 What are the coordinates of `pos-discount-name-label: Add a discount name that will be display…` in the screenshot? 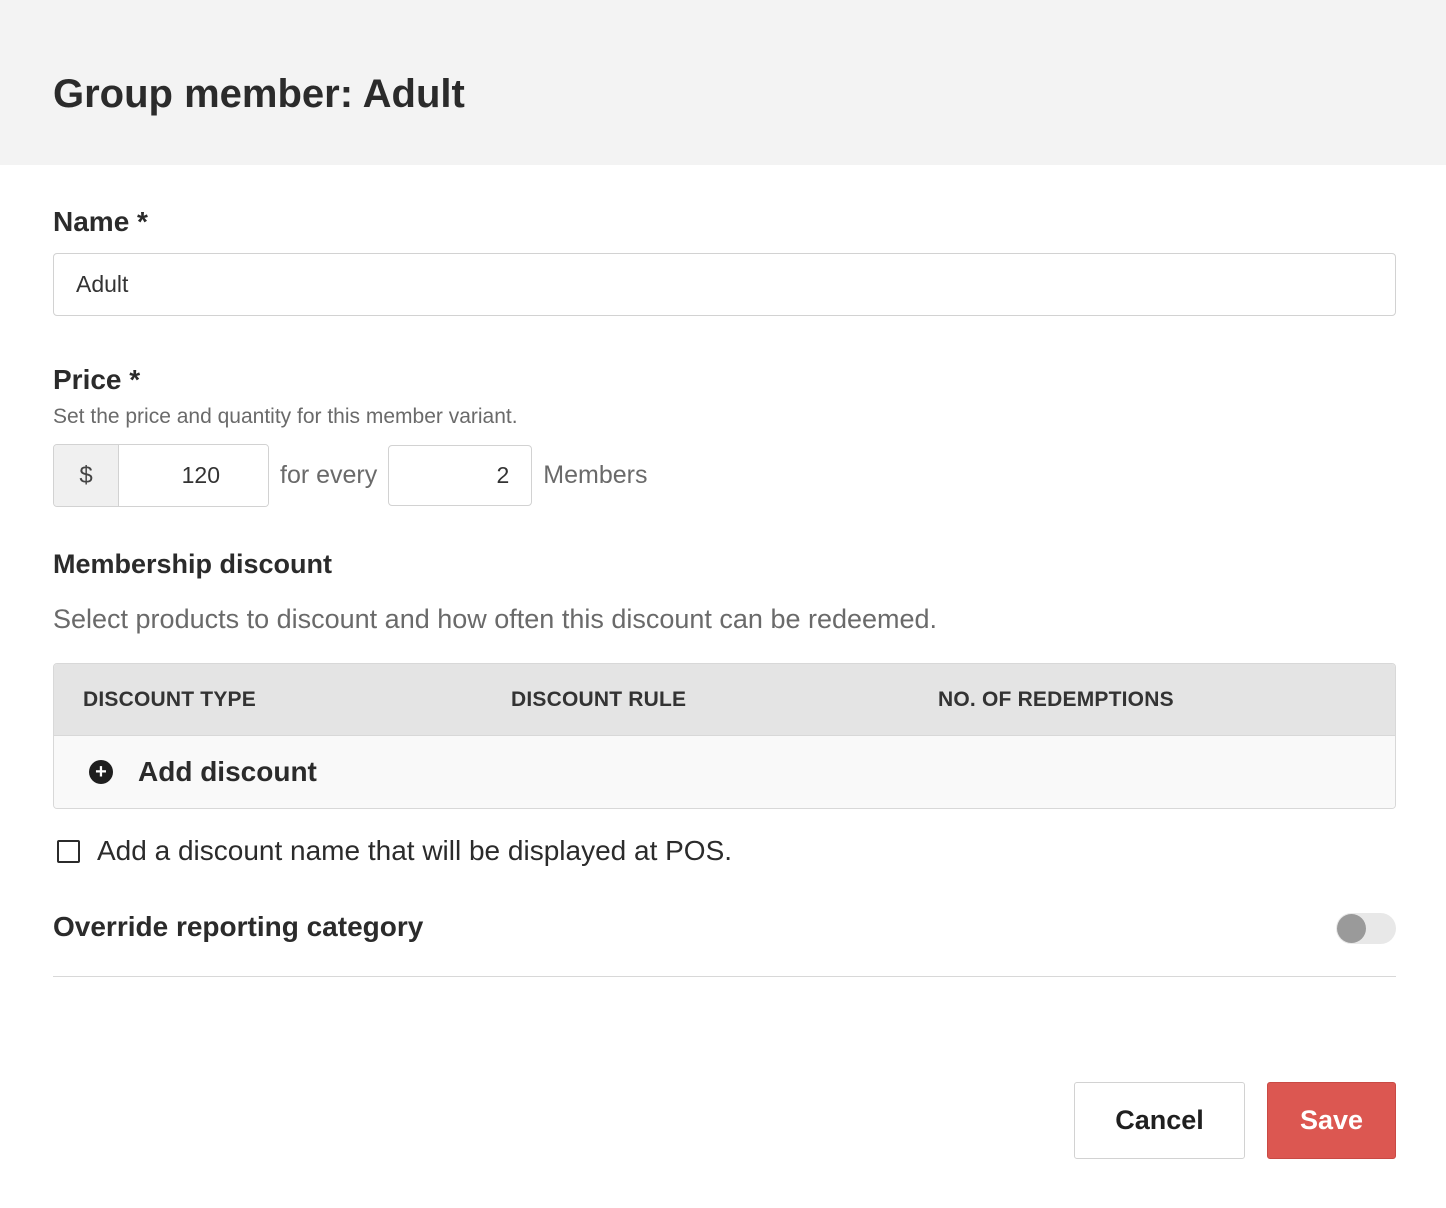 It's located at (415, 850).